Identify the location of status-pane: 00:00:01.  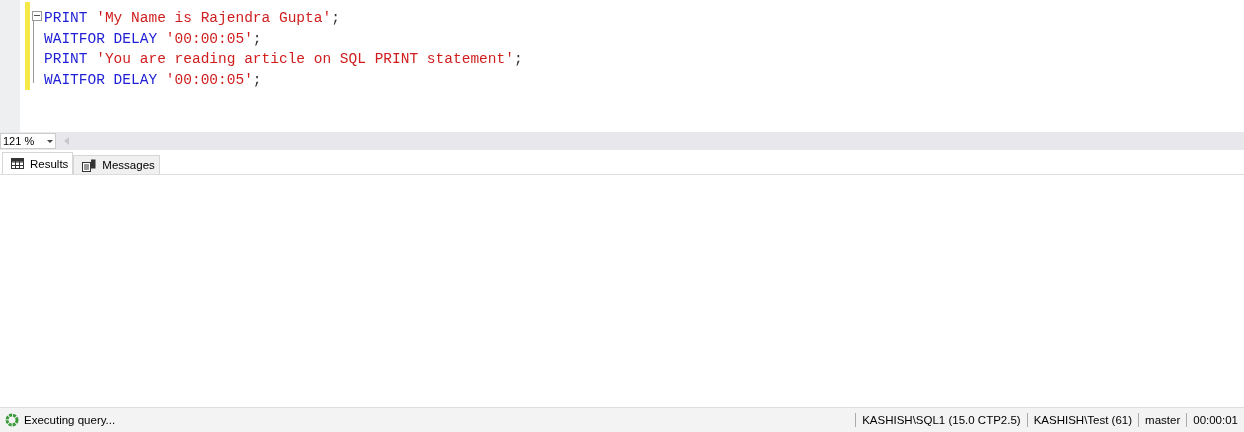
(1215, 420).